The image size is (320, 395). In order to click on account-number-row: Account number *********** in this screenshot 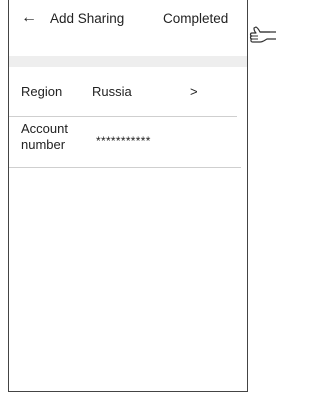, I will do `click(128, 142)`.